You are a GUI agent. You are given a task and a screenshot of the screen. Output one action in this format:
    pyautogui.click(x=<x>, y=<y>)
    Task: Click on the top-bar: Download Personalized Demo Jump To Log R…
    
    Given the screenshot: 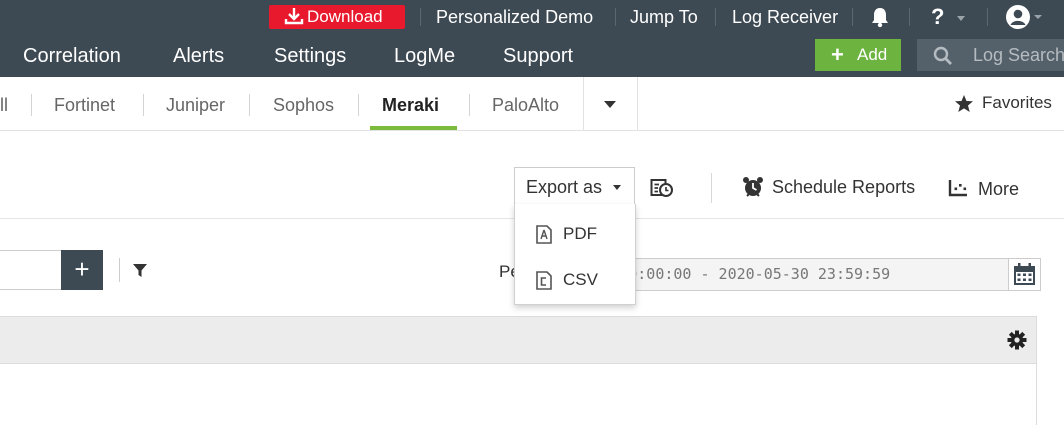 What is the action you would take?
    pyautogui.click(x=532, y=17)
    